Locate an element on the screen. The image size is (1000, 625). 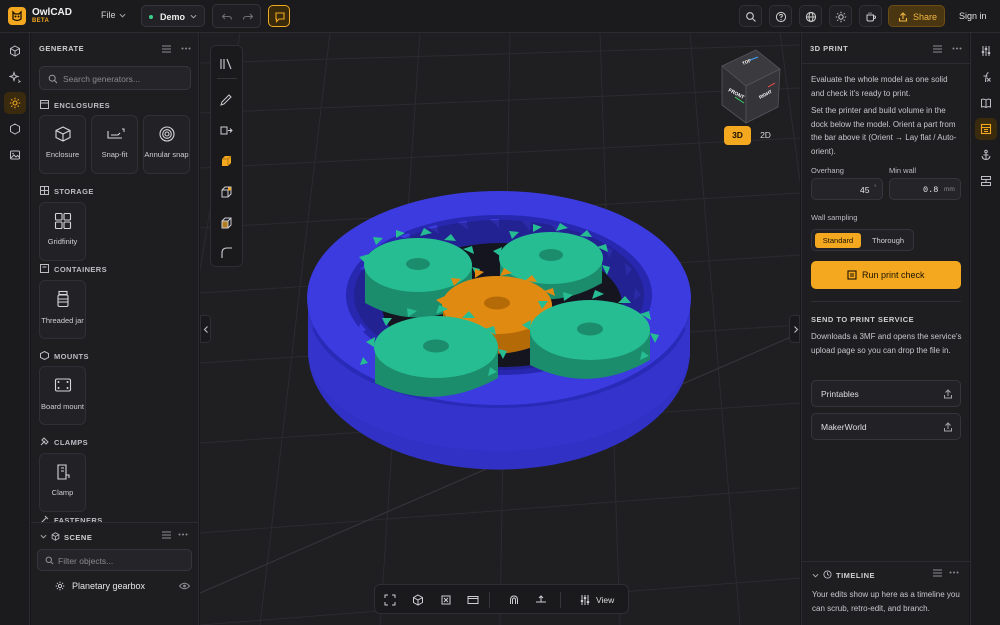
eye-icon is located at coordinates (184, 586).